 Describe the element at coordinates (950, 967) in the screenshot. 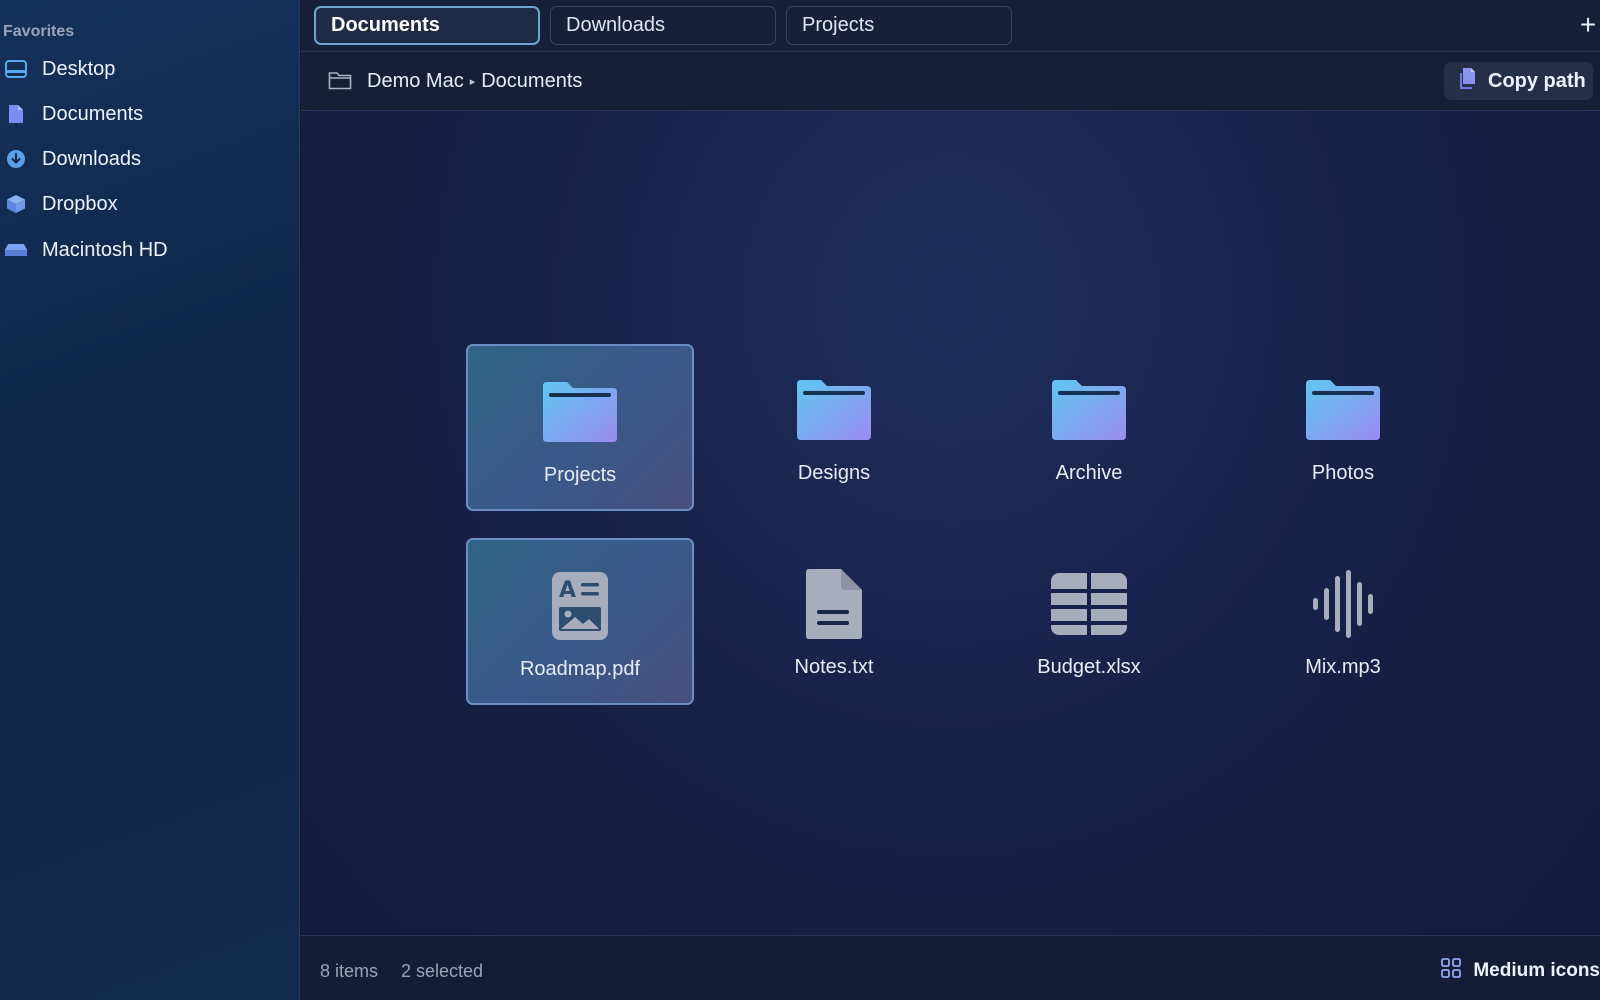

I see `status-bar: 8 items 2 selected Medium icons` at that location.